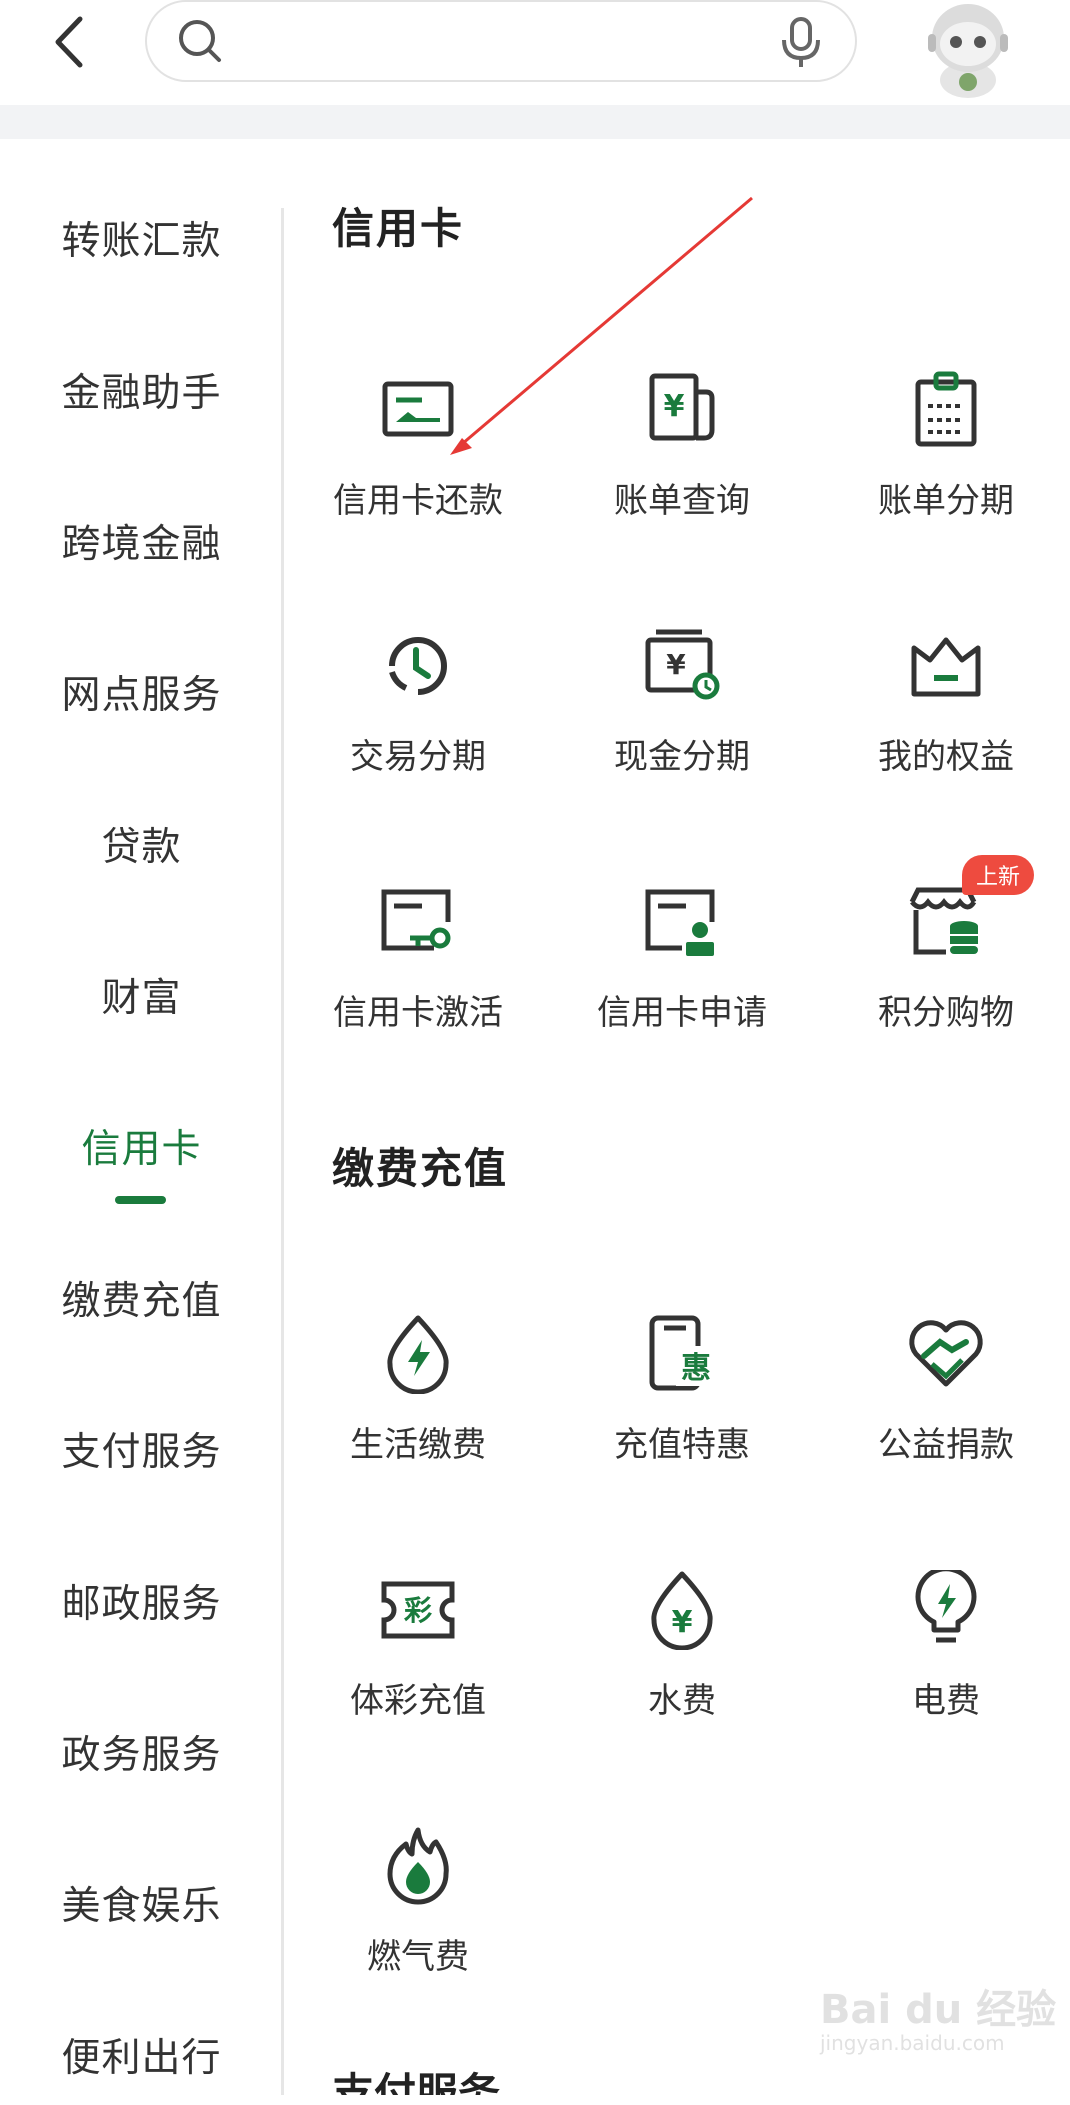  Describe the element at coordinates (418, 1409) in the screenshot. I see `tile-life-payment: 生活缴费` at that location.